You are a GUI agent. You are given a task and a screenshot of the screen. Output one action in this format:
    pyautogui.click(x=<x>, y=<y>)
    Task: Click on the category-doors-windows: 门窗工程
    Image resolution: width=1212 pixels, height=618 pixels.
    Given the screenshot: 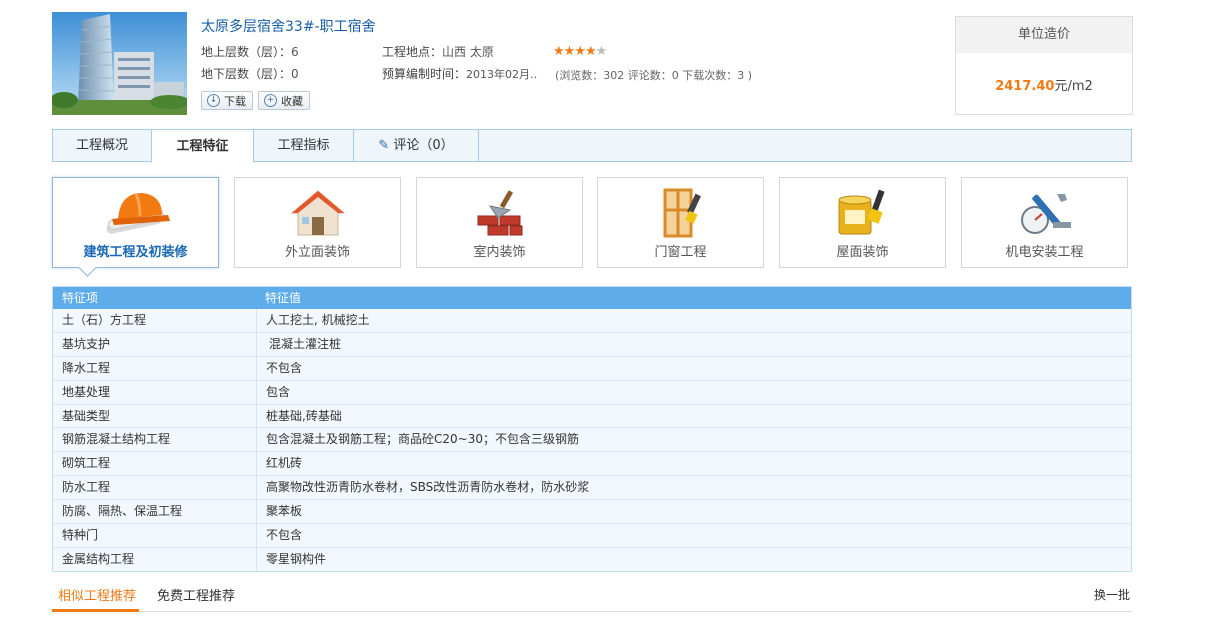 What is the action you would take?
    pyautogui.click(x=680, y=222)
    